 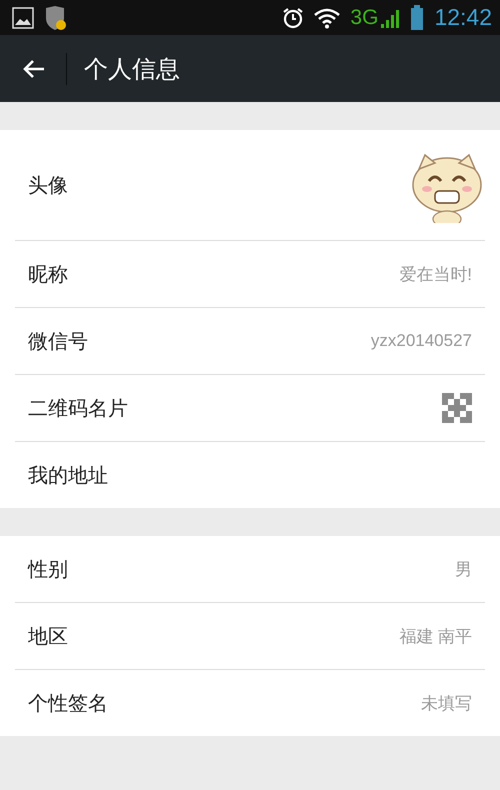 I want to click on settings-row: 二维码名片, so click(x=250, y=408).